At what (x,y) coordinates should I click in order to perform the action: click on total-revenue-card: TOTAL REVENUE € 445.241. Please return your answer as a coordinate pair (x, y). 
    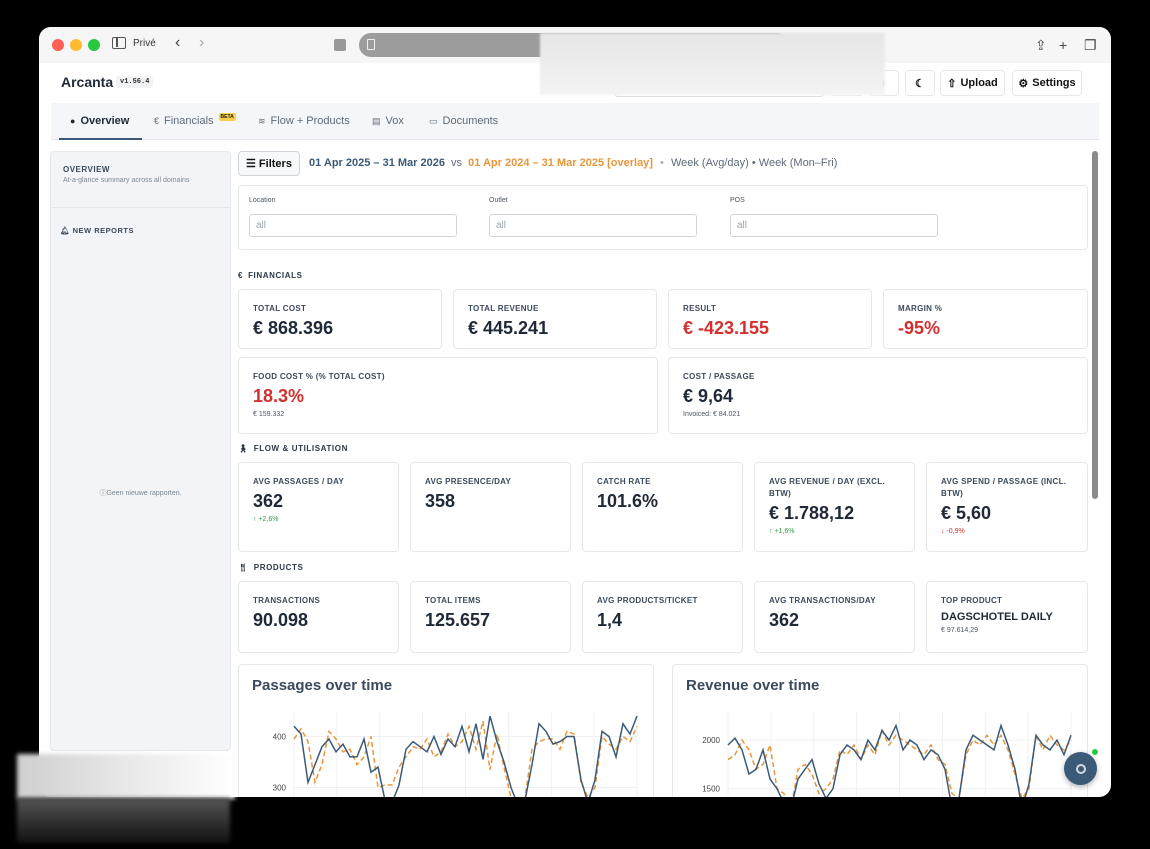
    Looking at the image, I should click on (555, 319).